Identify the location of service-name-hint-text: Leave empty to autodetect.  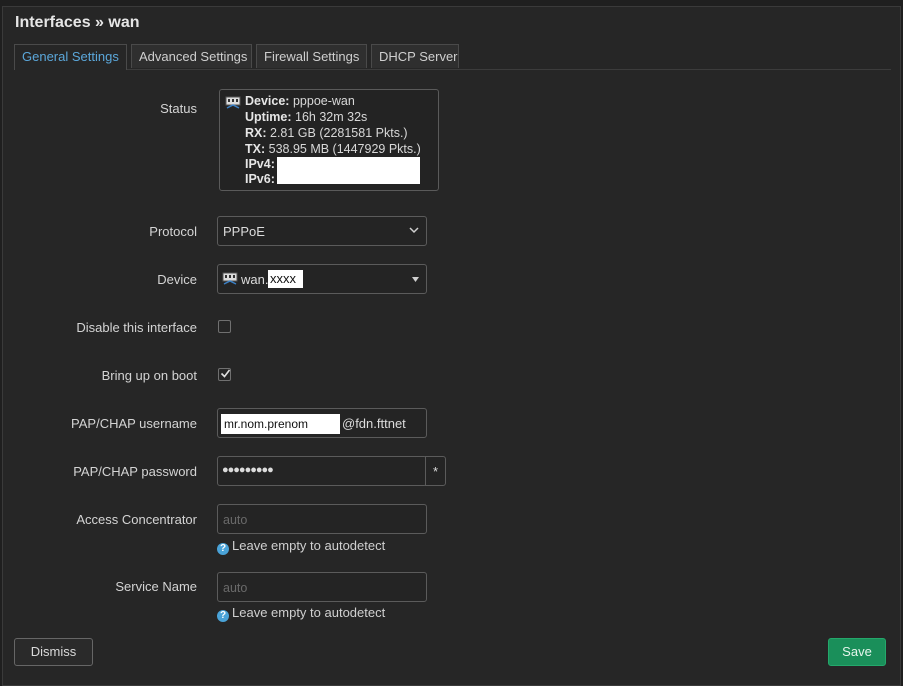
(309, 612).